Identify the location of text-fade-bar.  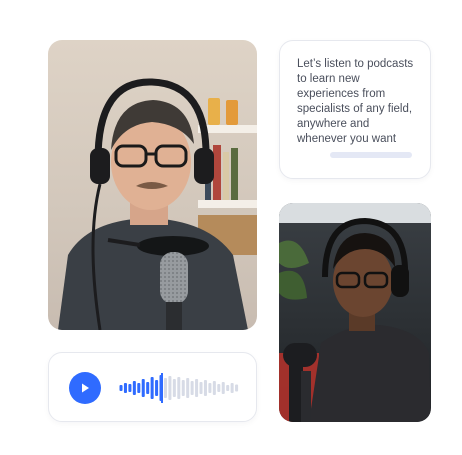
(371, 155).